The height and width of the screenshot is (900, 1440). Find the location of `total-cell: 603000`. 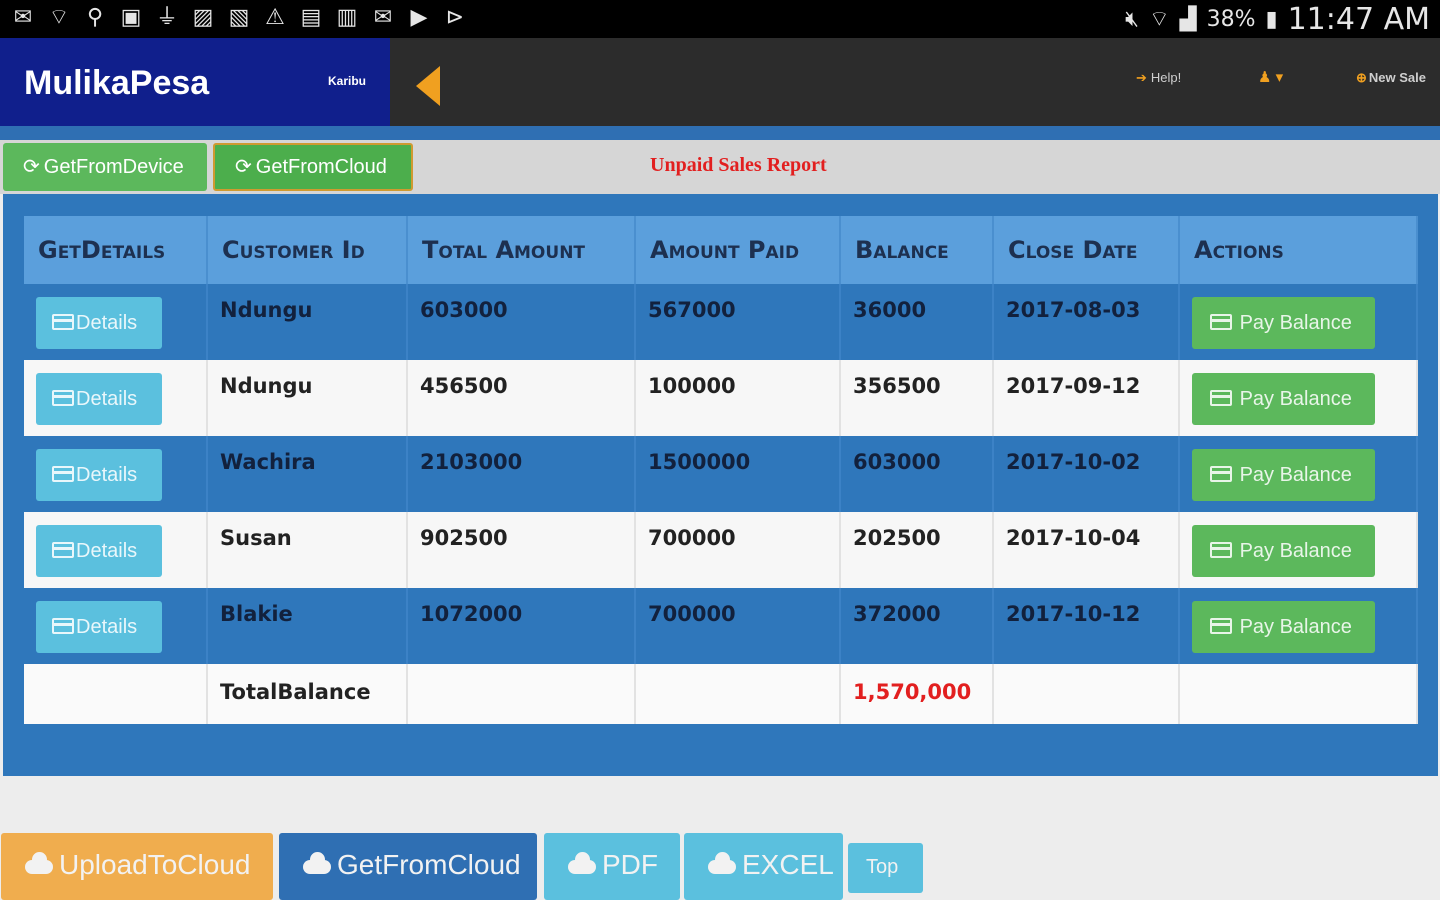

total-cell: 603000 is located at coordinates (521, 322).